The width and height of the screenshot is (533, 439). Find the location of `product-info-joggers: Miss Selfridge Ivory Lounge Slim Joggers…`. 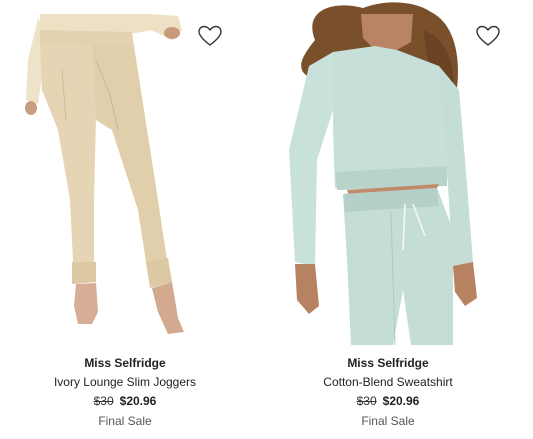

product-info-joggers: Miss Selfridge Ivory Lounge Slim Joggers… is located at coordinates (125, 392).